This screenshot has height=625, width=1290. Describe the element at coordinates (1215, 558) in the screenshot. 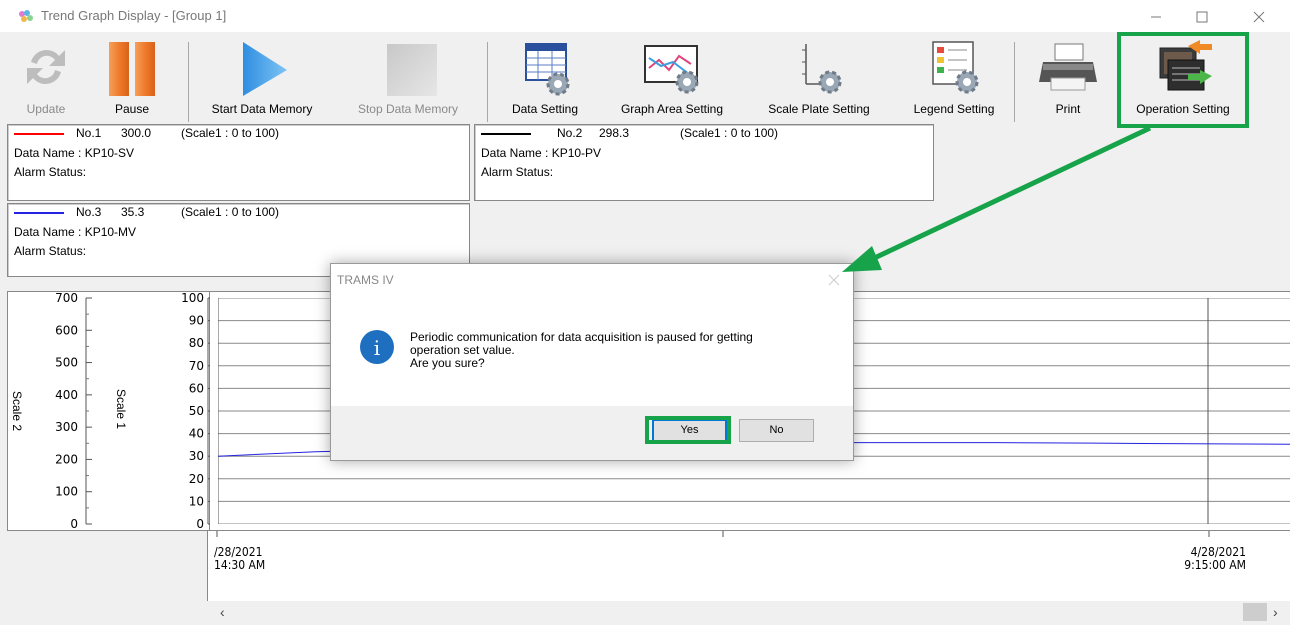

I see `time-label-right: 4/28/2021 9:15:00 AM` at that location.